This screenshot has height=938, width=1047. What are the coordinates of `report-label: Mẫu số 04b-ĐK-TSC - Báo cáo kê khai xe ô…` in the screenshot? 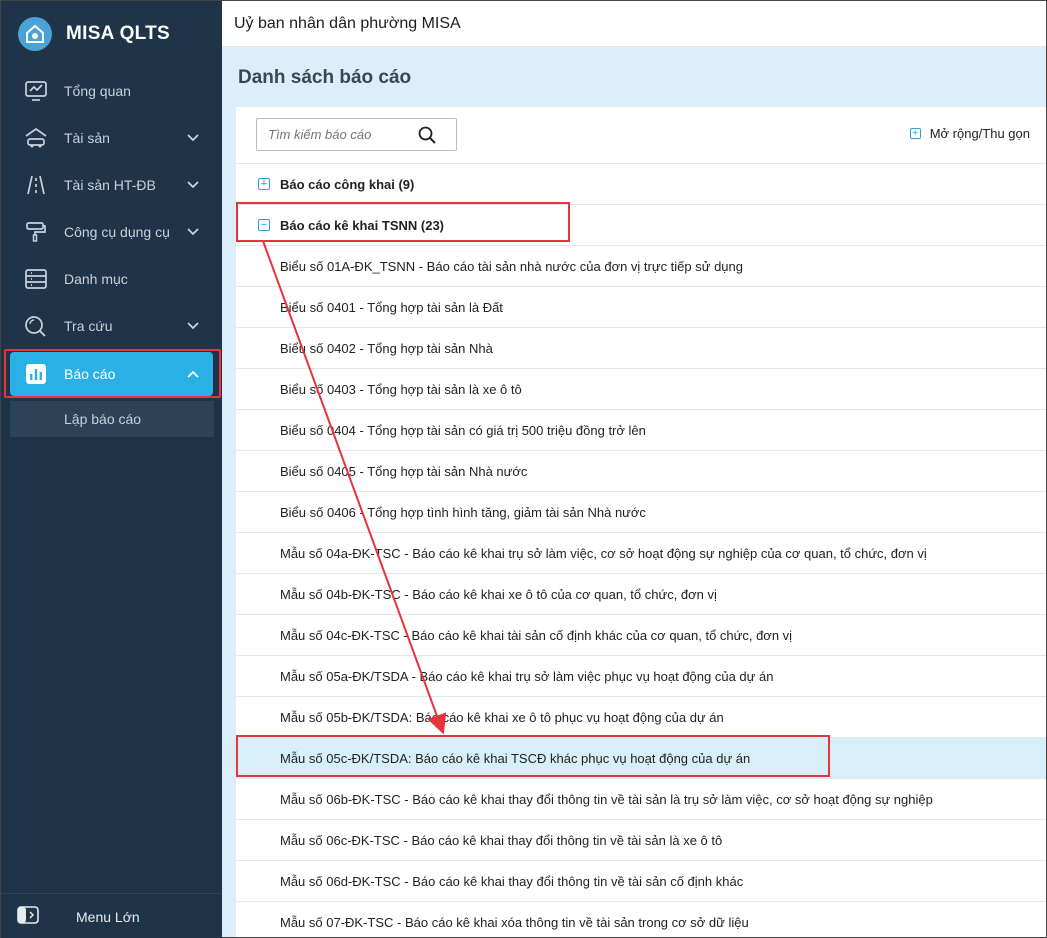 It's located at (498, 594).